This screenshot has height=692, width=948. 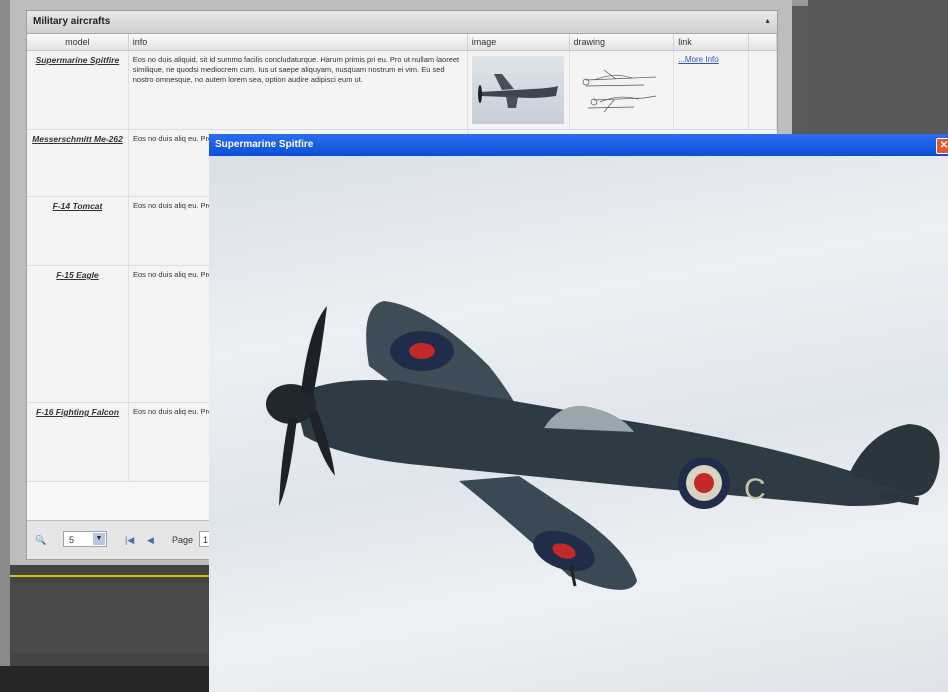 I want to click on column-header-spacer, so click(x=763, y=42).